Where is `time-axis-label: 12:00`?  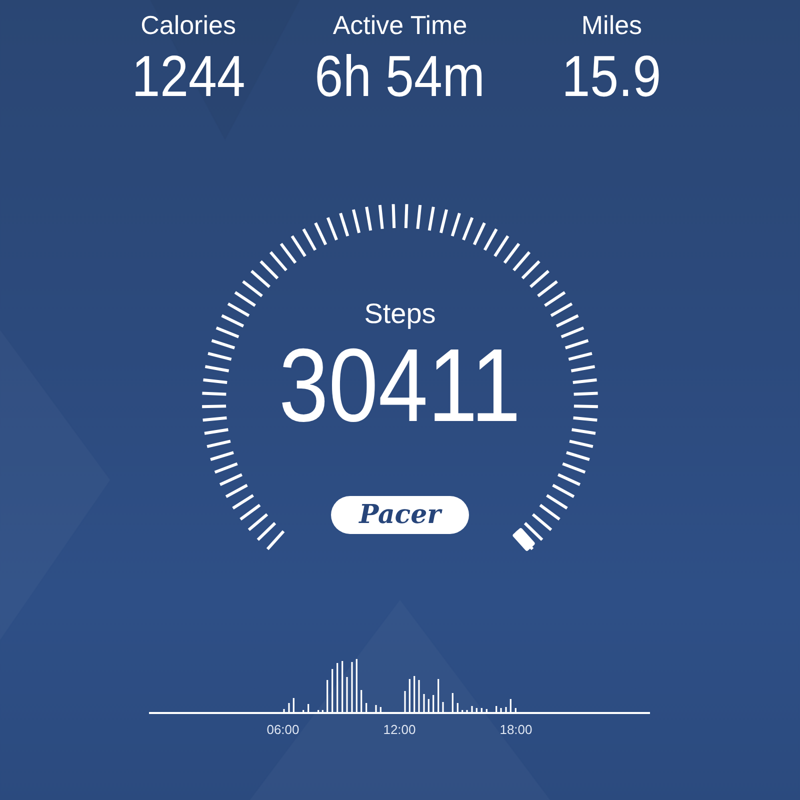 time-axis-label: 12:00 is located at coordinates (399, 729).